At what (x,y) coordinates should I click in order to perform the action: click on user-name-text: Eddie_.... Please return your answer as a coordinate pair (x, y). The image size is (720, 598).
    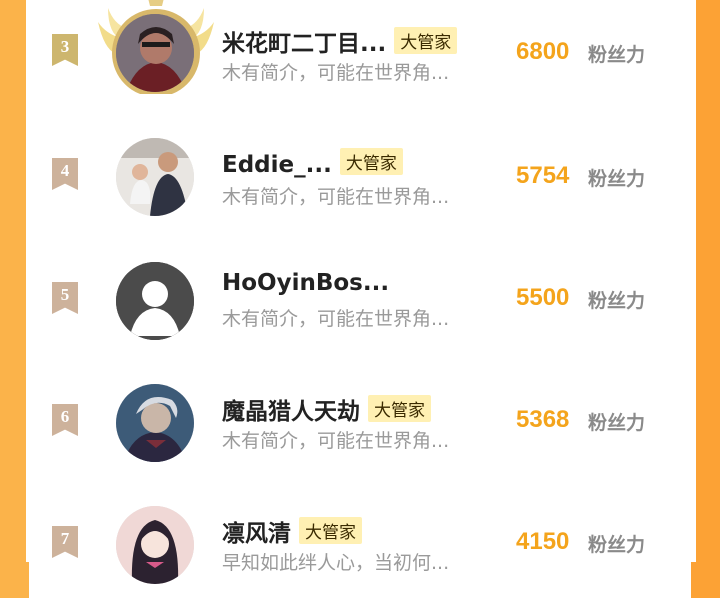
    Looking at the image, I should click on (277, 165).